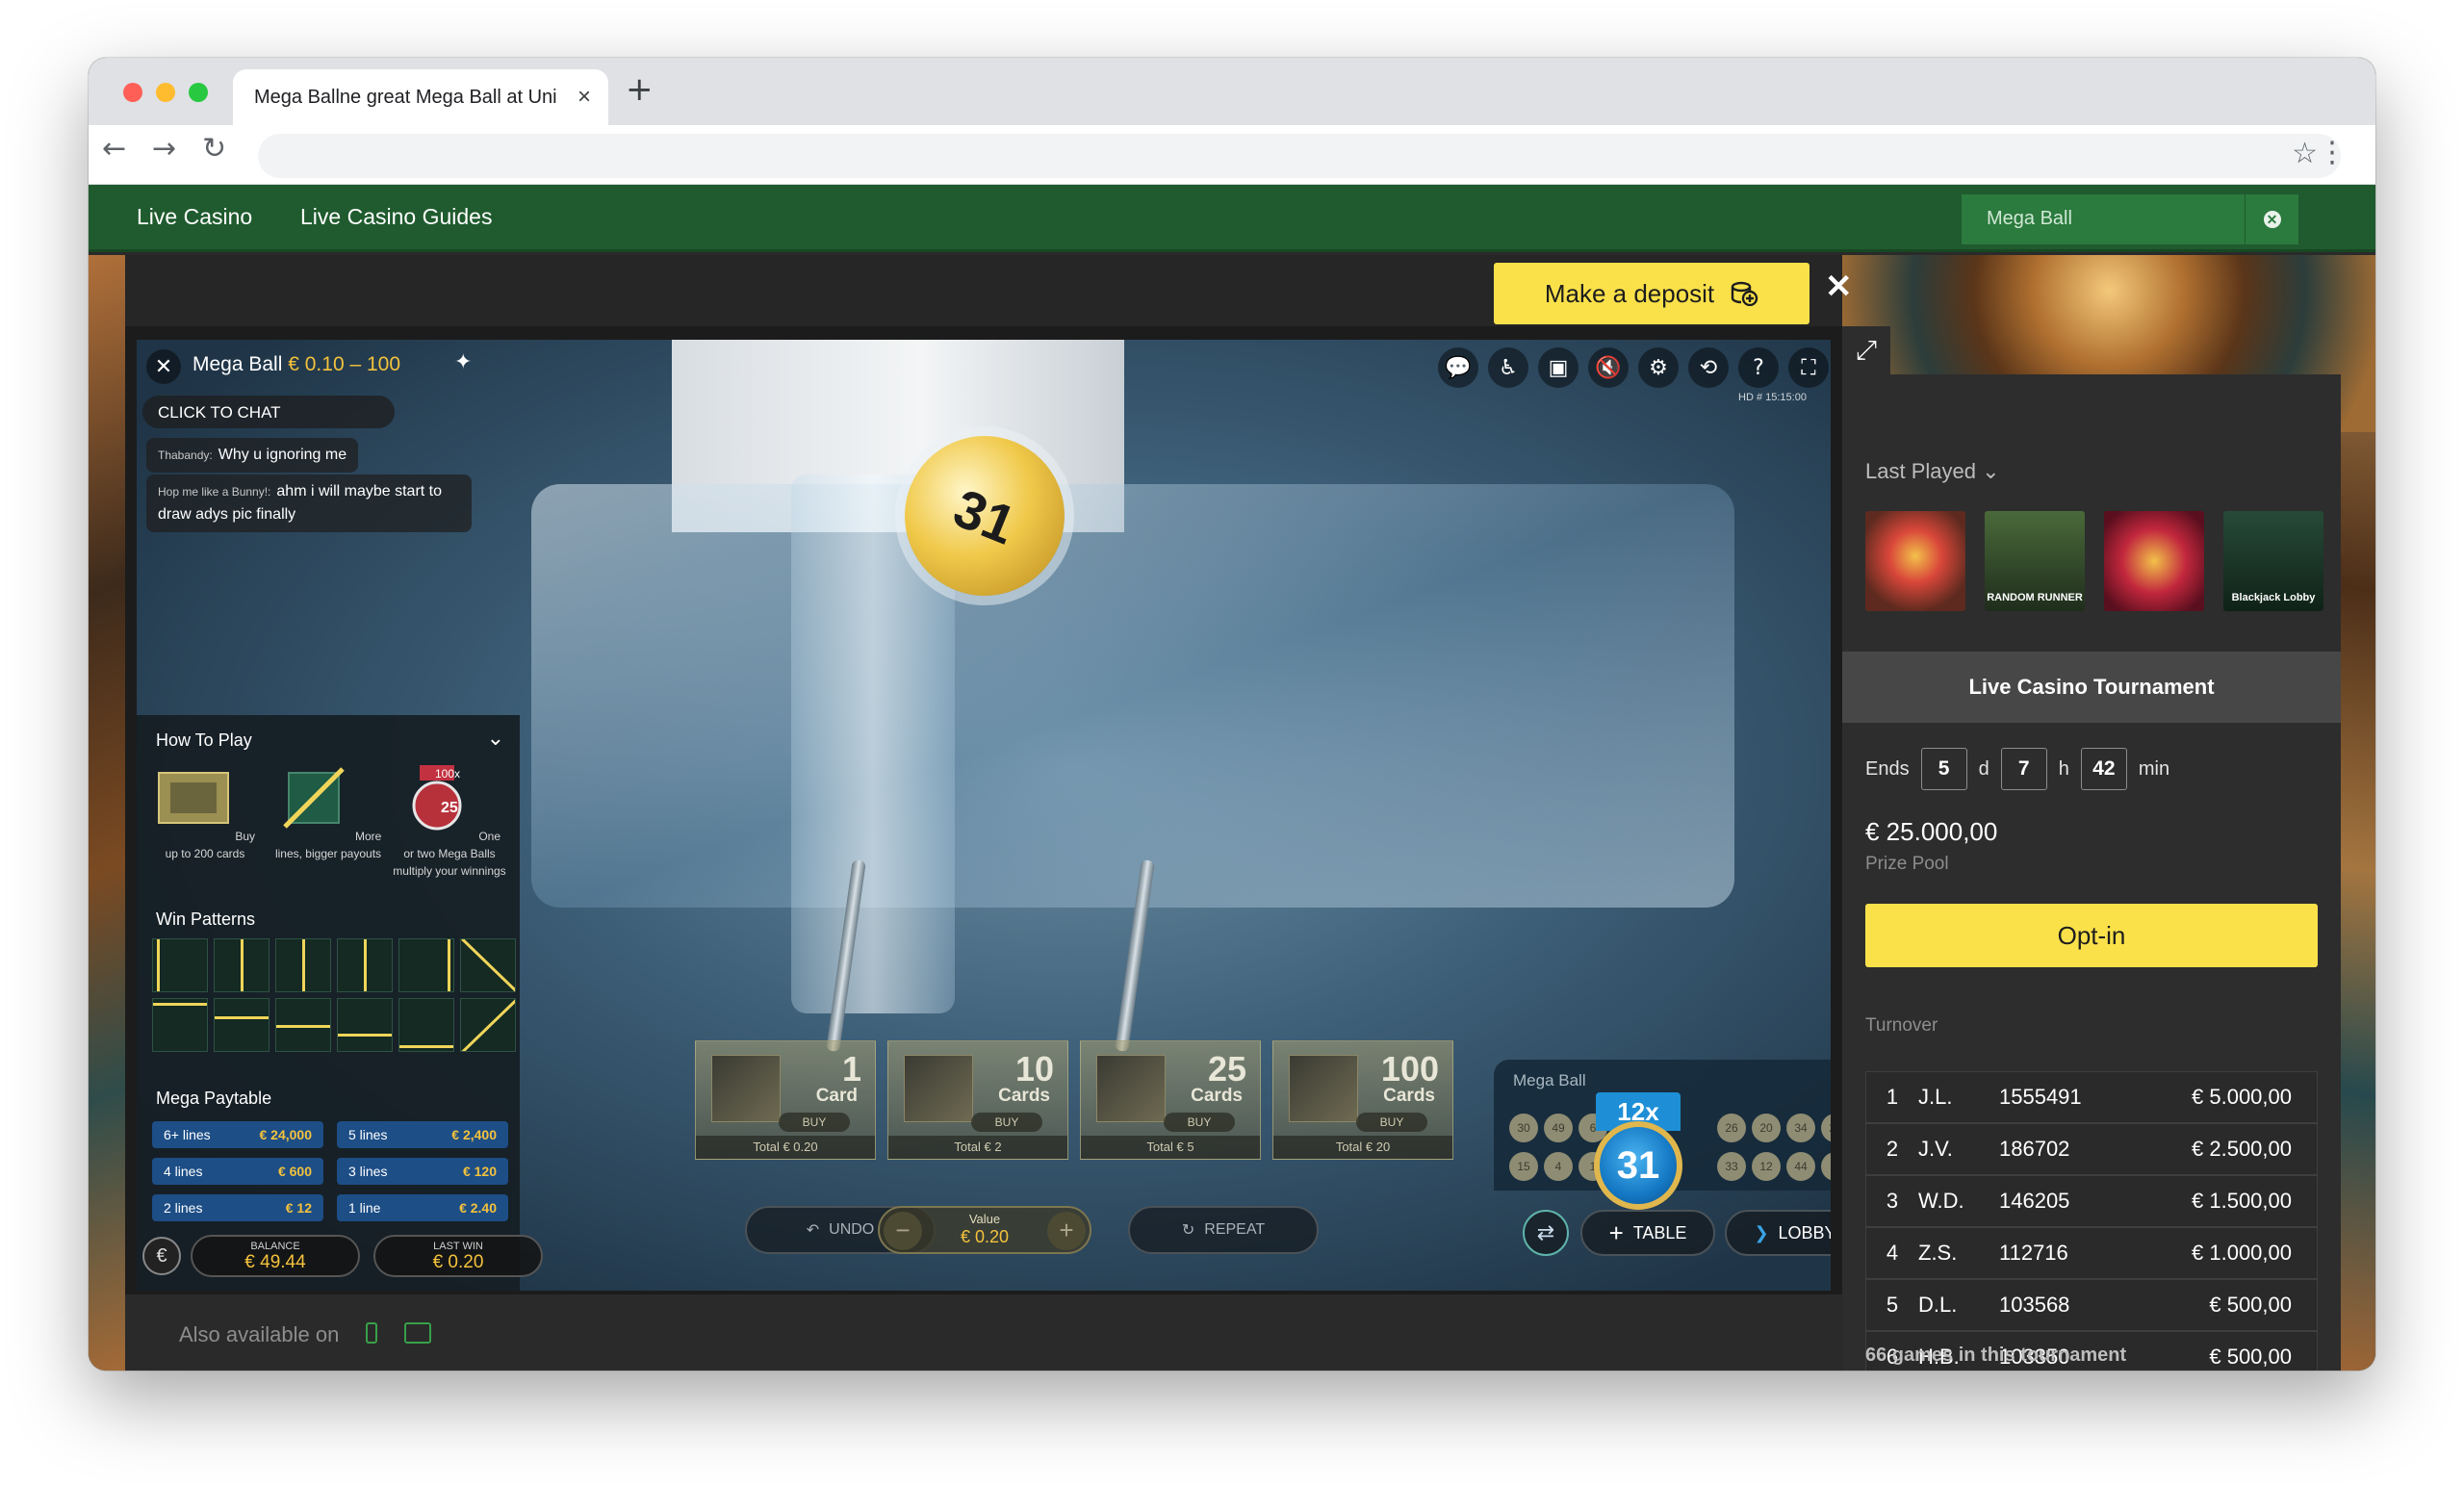 This screenshot has height=1486, width=2464. I want to click on maximize-window-button, so click(198, 92).